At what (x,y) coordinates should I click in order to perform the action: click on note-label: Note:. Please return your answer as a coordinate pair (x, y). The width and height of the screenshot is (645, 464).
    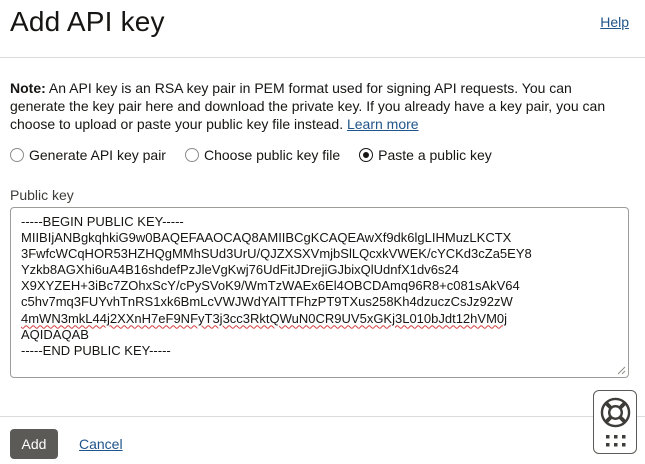
    Looking at the image, I should click on (28, 88).